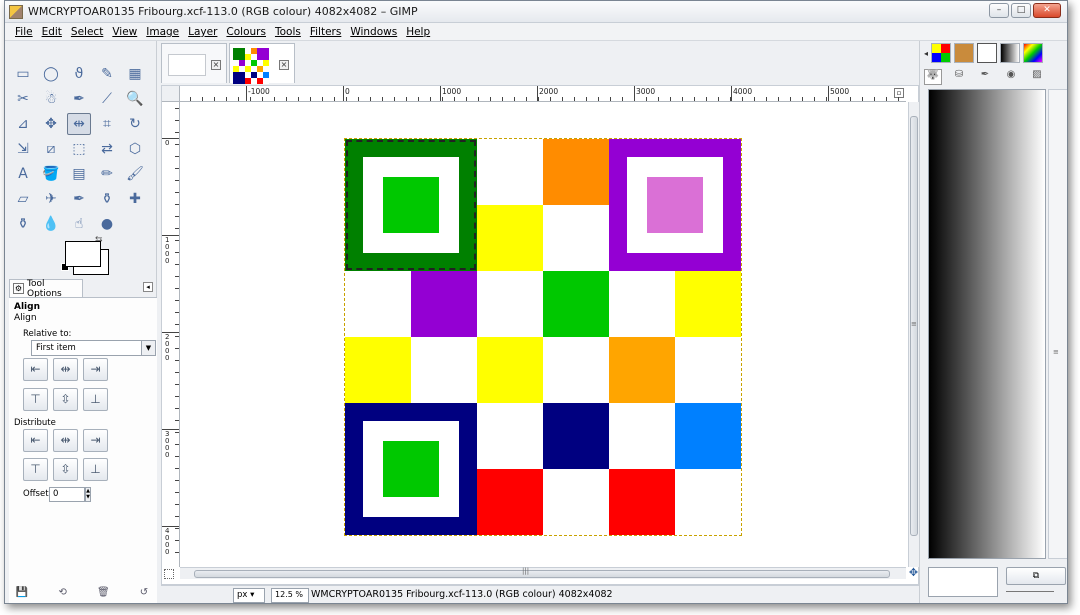 The image size is (1080, 615). I want to click on airbrush-icon: ✈, so click(51, 199).